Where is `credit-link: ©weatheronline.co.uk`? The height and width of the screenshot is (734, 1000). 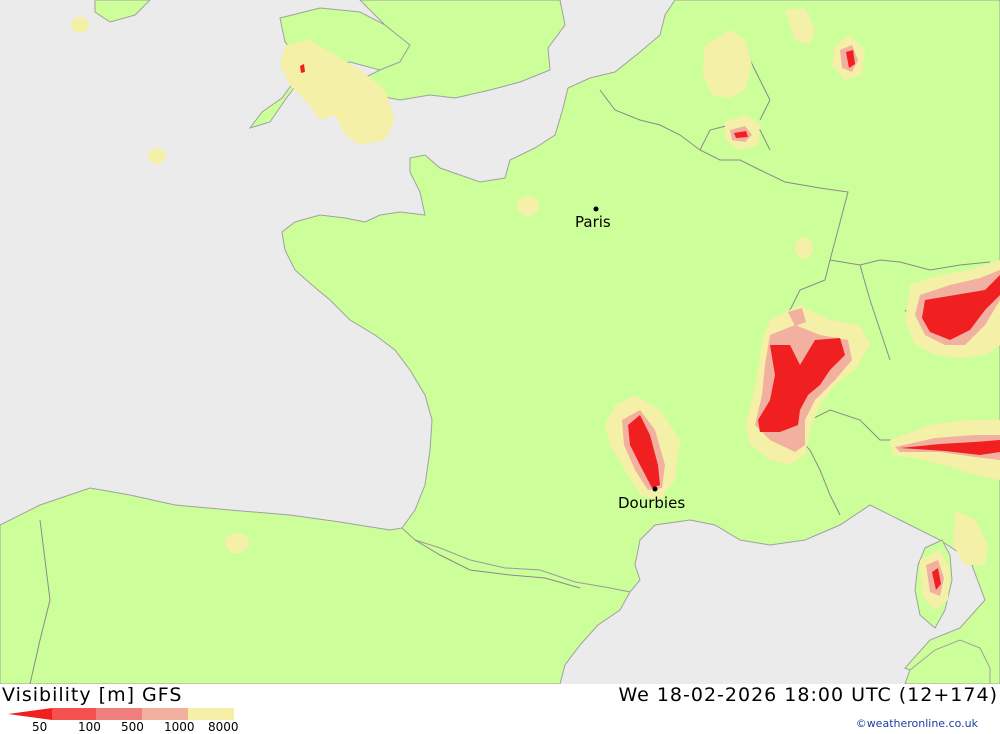 credit-link: ©weatheronline.co.uk is located at coordinates (917, 723).